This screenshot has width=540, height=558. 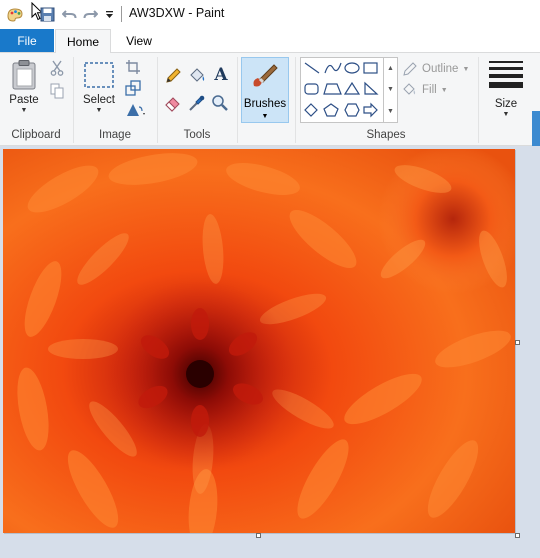 I want to click on fill-bucket-small-icon, so click(x=409, y=89).